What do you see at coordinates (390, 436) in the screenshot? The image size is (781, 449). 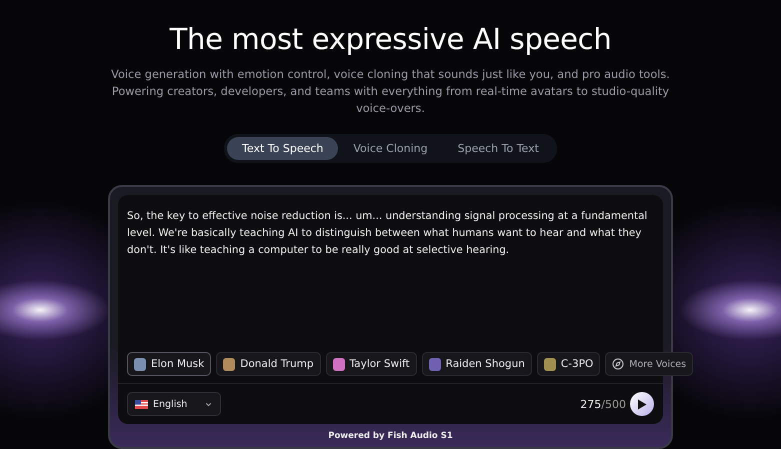 I see `powered-by-text: Powered by Fish Audio S1` at bounding box center [390, 436].